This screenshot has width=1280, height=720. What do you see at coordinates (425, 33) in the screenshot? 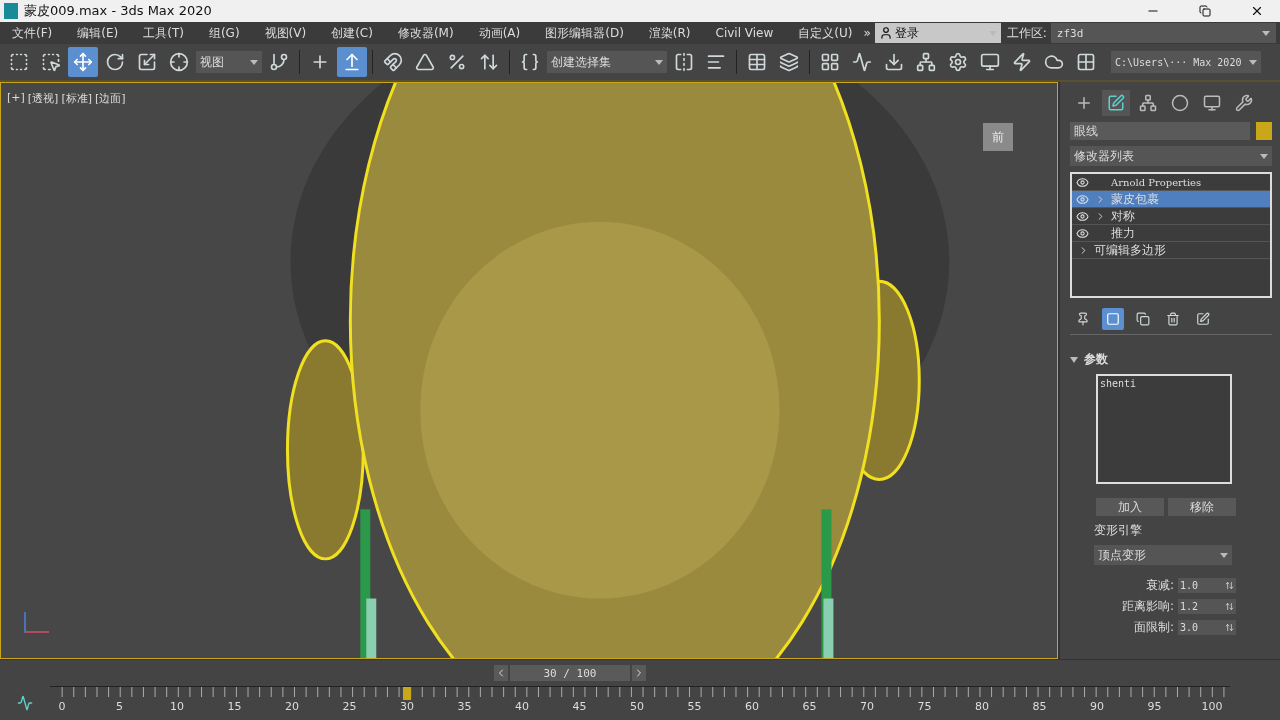
I see `menu-item: 修改器(M)` at bounding box center [425, 33].